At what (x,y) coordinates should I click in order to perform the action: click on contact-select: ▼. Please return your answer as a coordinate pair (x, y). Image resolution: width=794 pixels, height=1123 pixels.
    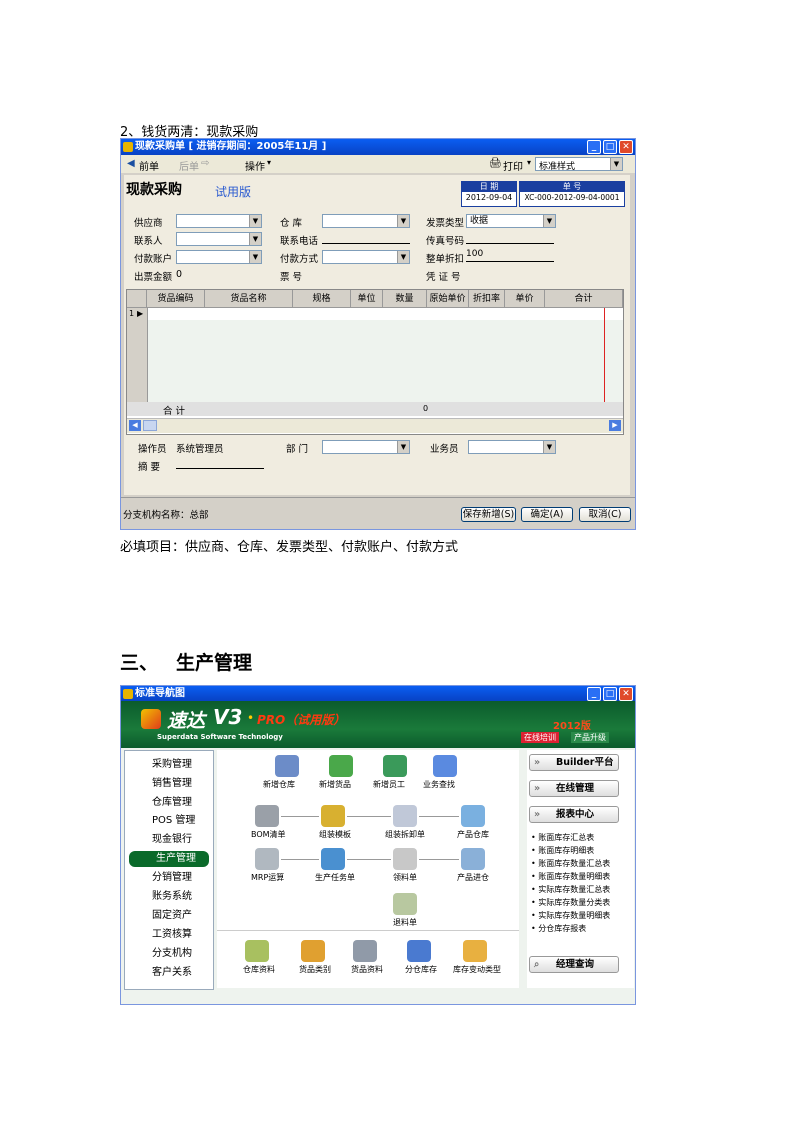
    Looking at the image, I should click on (219, 239).